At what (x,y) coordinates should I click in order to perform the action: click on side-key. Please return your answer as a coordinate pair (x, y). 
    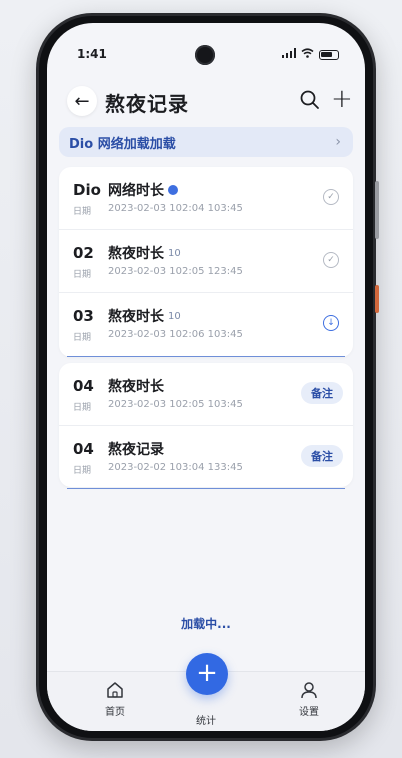
    Looking at the image, I should click on (377, 299).